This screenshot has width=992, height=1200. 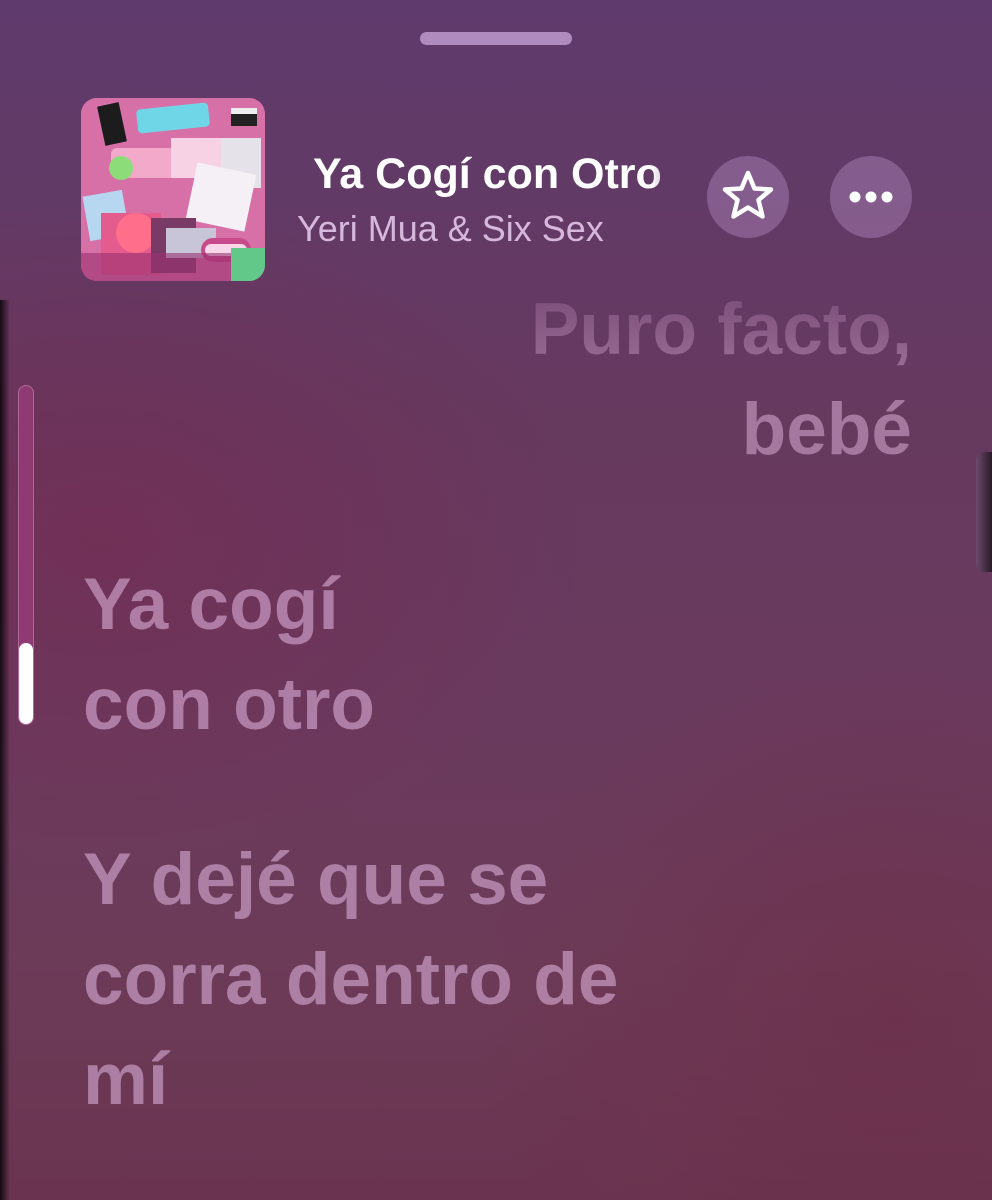 I want to click on lyric-text: Y dejé que se, so click(x=316, y=879).